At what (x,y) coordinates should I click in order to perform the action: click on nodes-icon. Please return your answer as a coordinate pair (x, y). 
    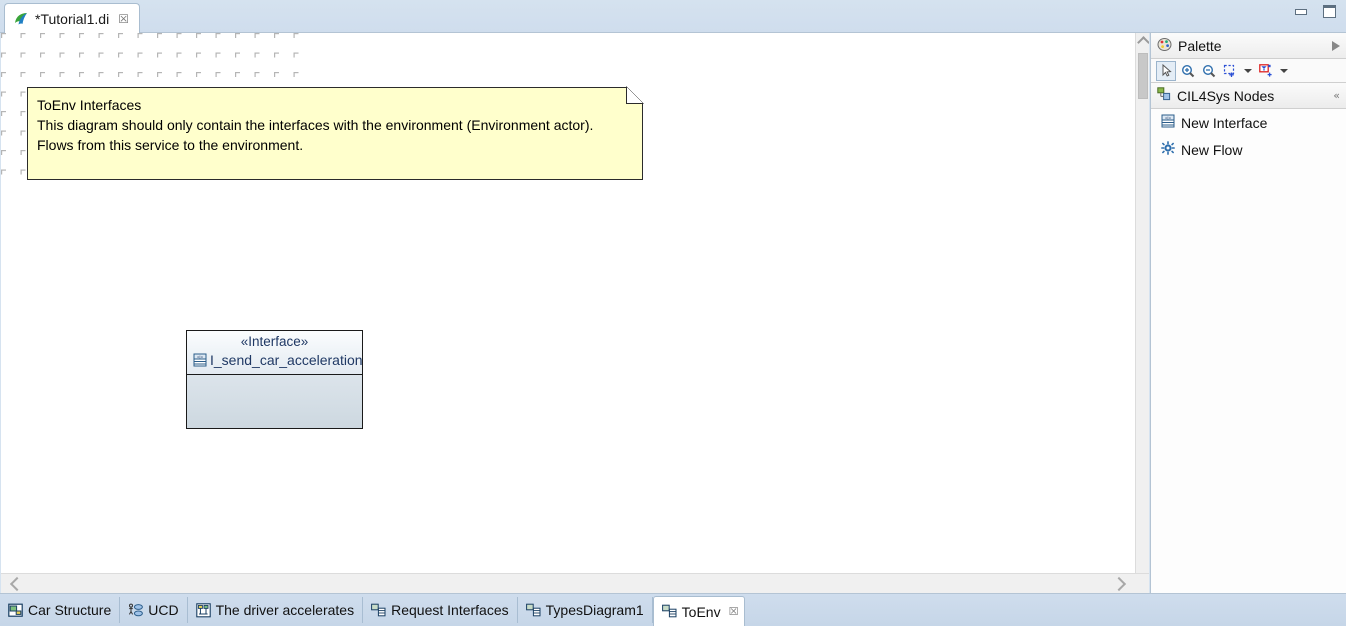
    Looking at the image, I should click on (1164, 95).